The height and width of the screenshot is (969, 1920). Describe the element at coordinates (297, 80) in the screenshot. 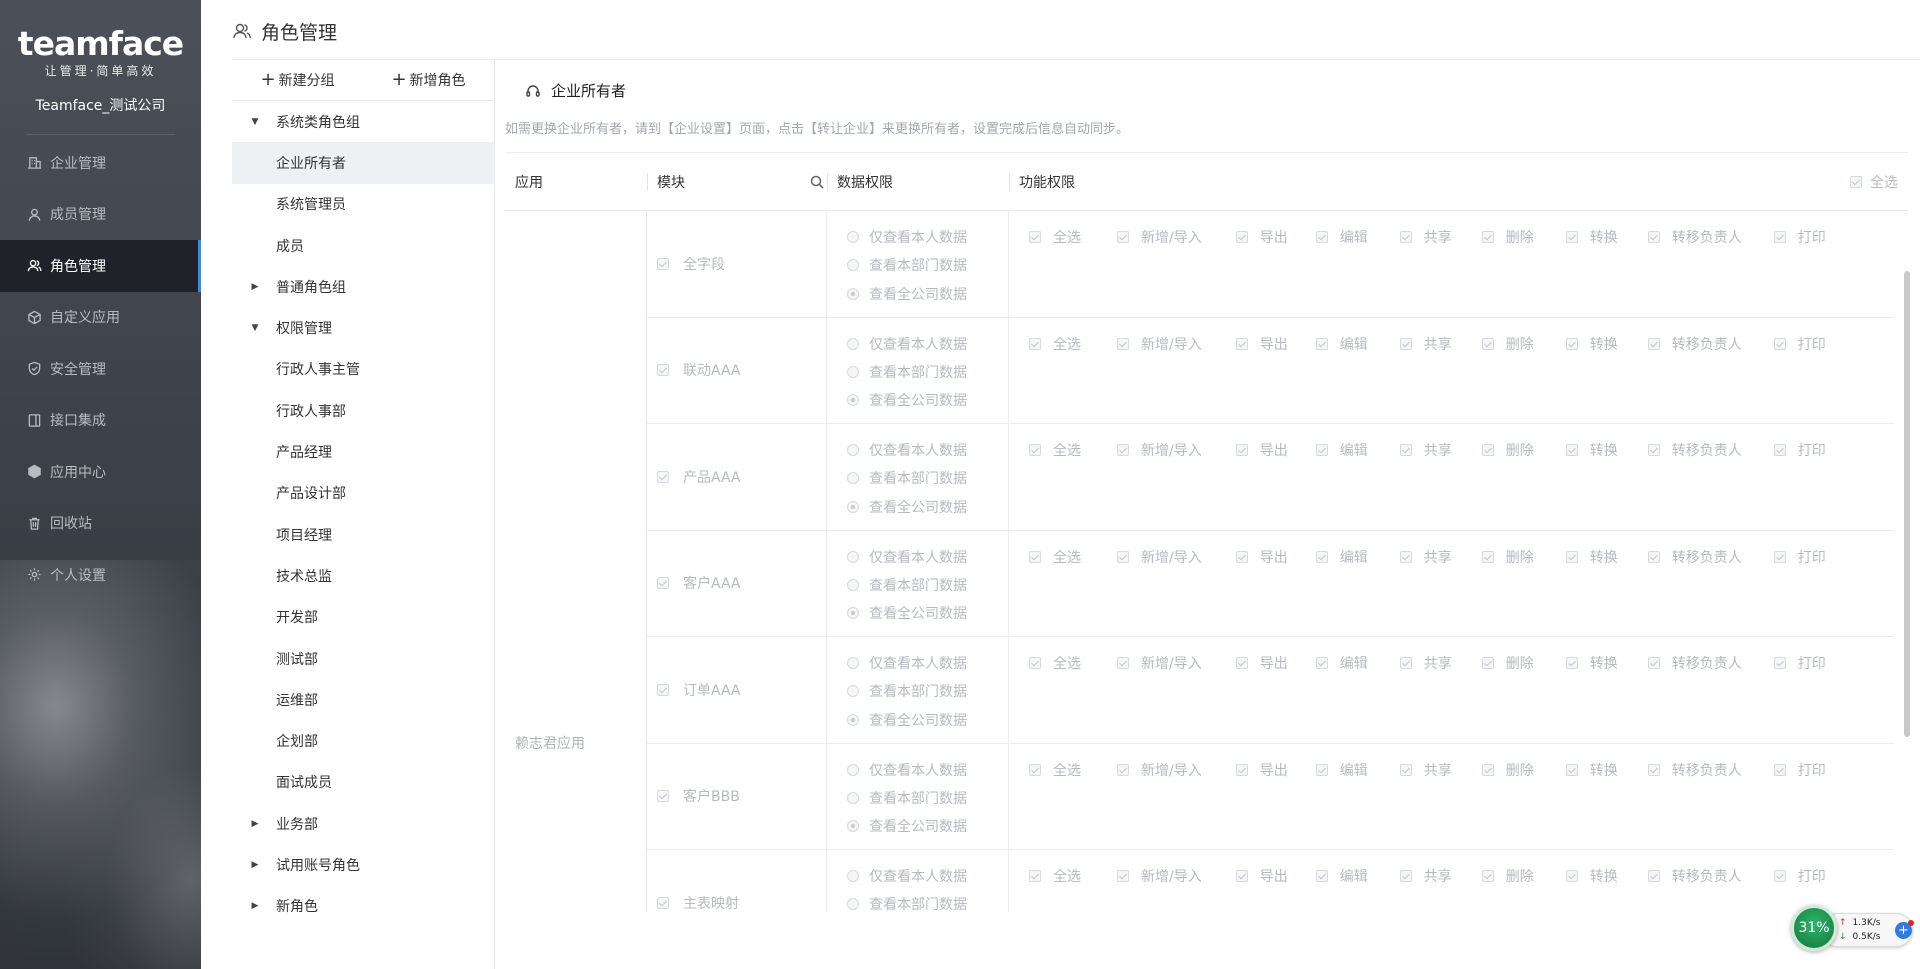

I see `new-group-button: + 新建分组` at that location.